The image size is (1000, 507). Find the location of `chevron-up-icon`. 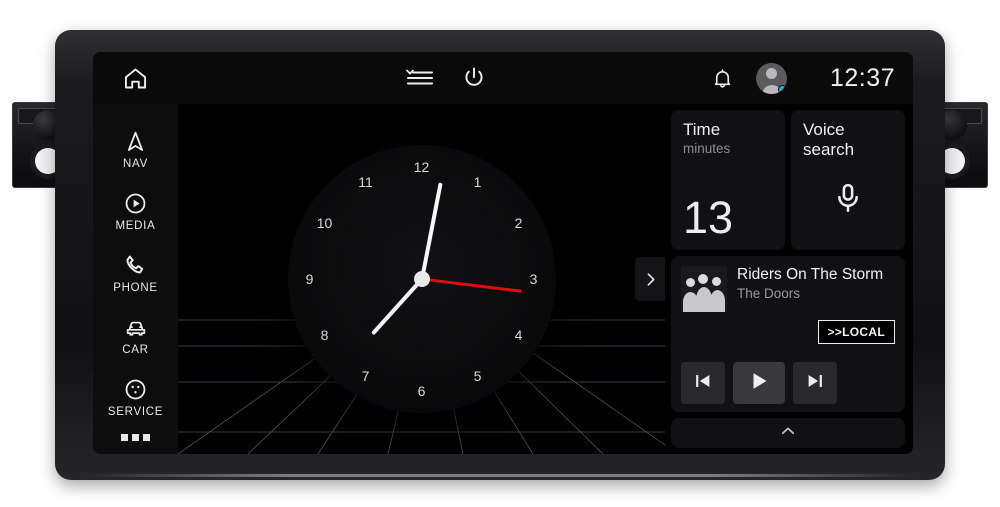

chevron-up-icon is located at coordinates (788, 433).